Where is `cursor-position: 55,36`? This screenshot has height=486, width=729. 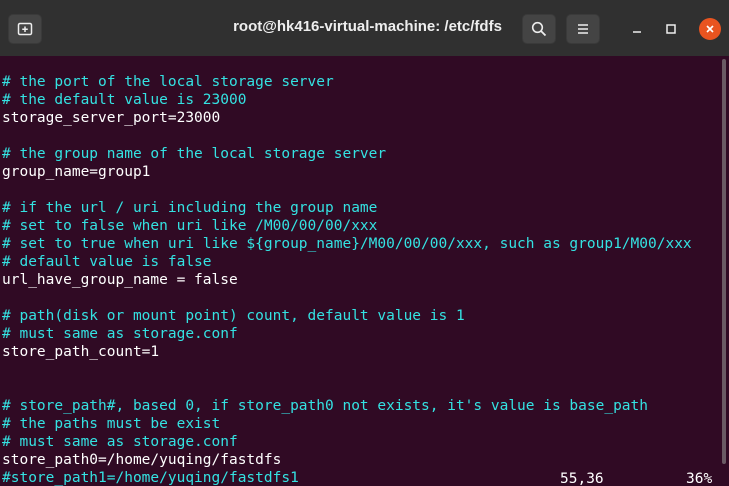 cursor-position: 55,36 is located at coordinates (582, 478).